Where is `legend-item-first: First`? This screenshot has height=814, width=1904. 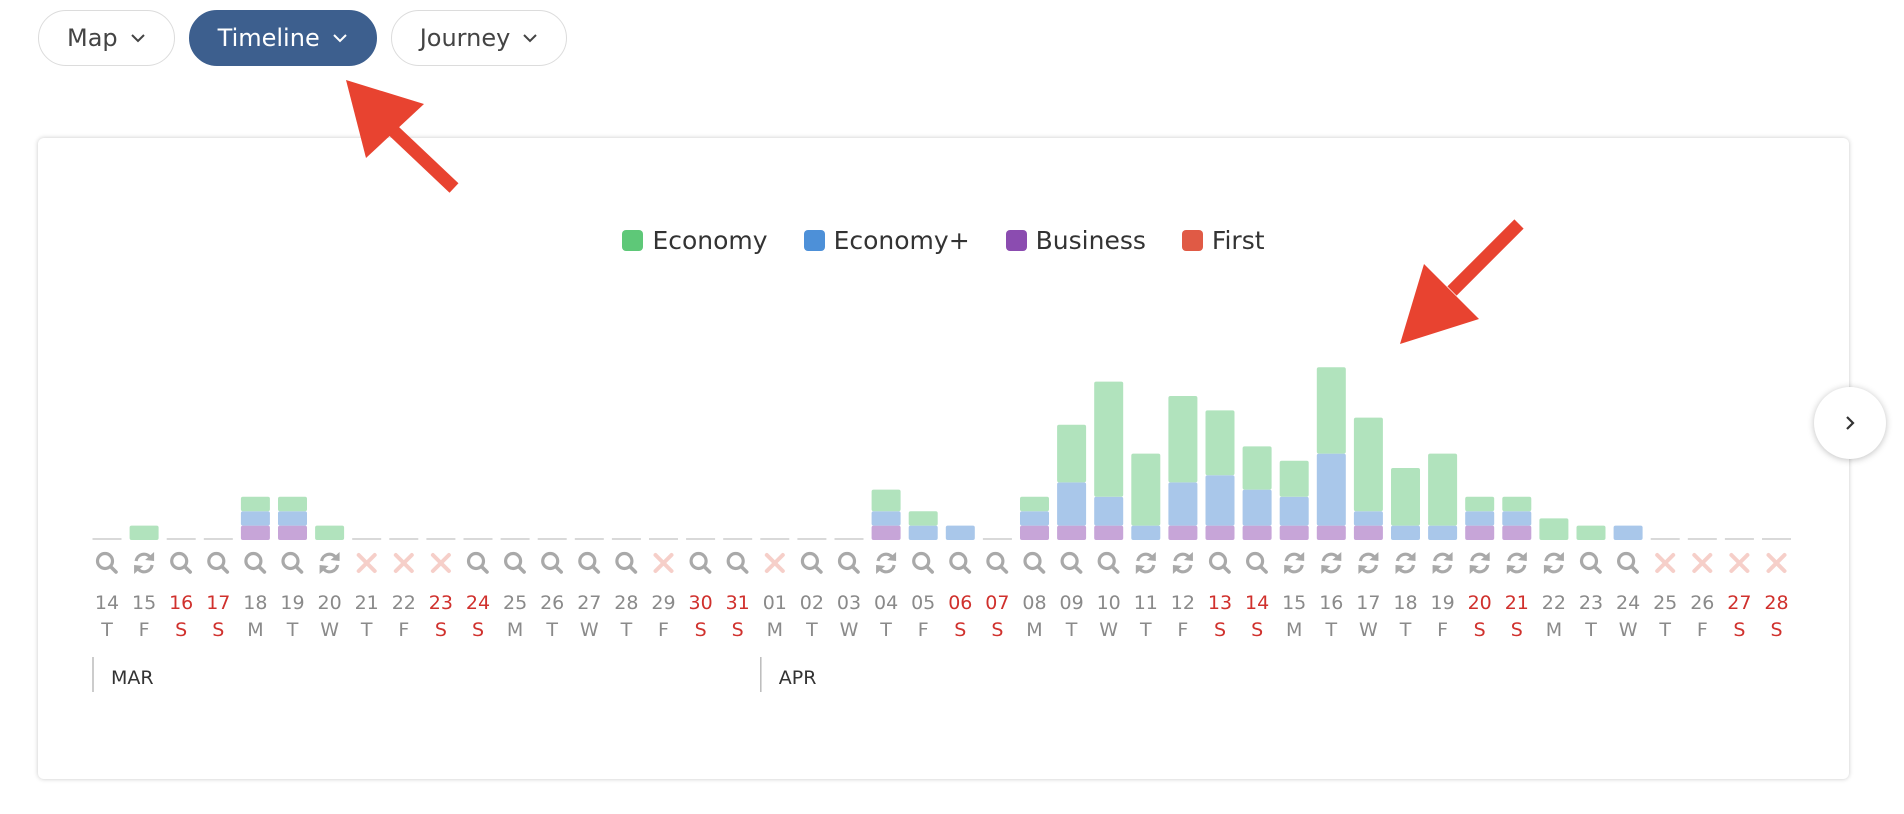
legend-item-first: First is located at coordinates (1223, 240).